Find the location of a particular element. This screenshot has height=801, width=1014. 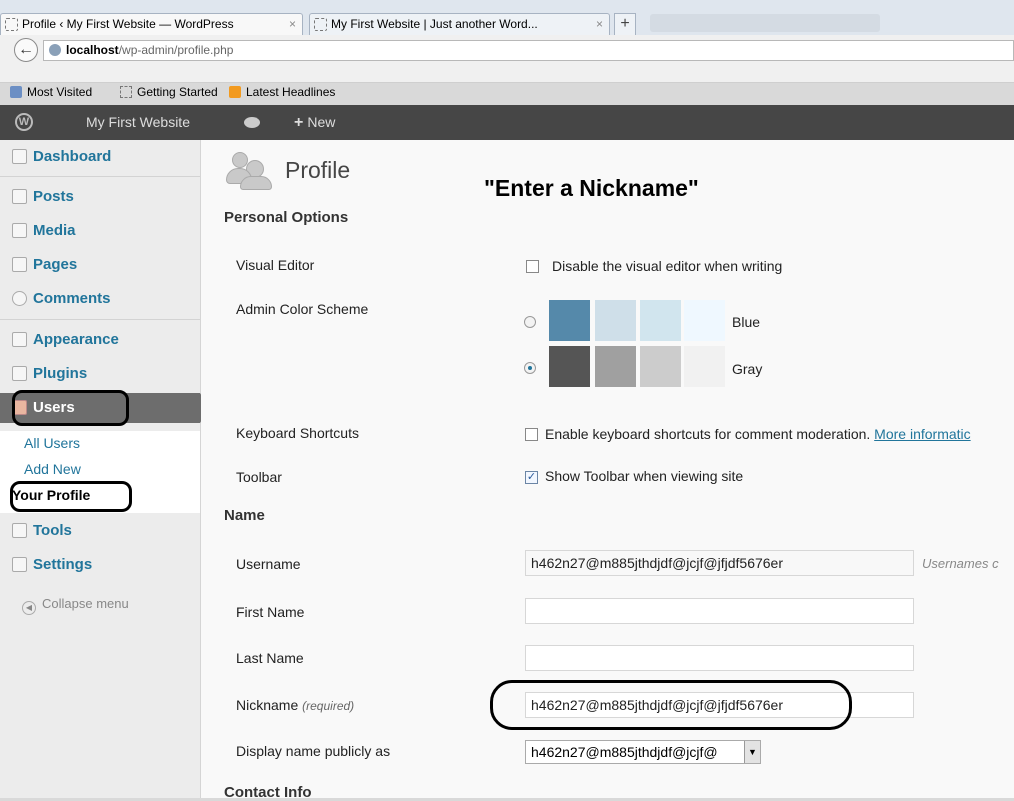

visual-editor-label: Visual Editor is located at coordinates (275, 265).